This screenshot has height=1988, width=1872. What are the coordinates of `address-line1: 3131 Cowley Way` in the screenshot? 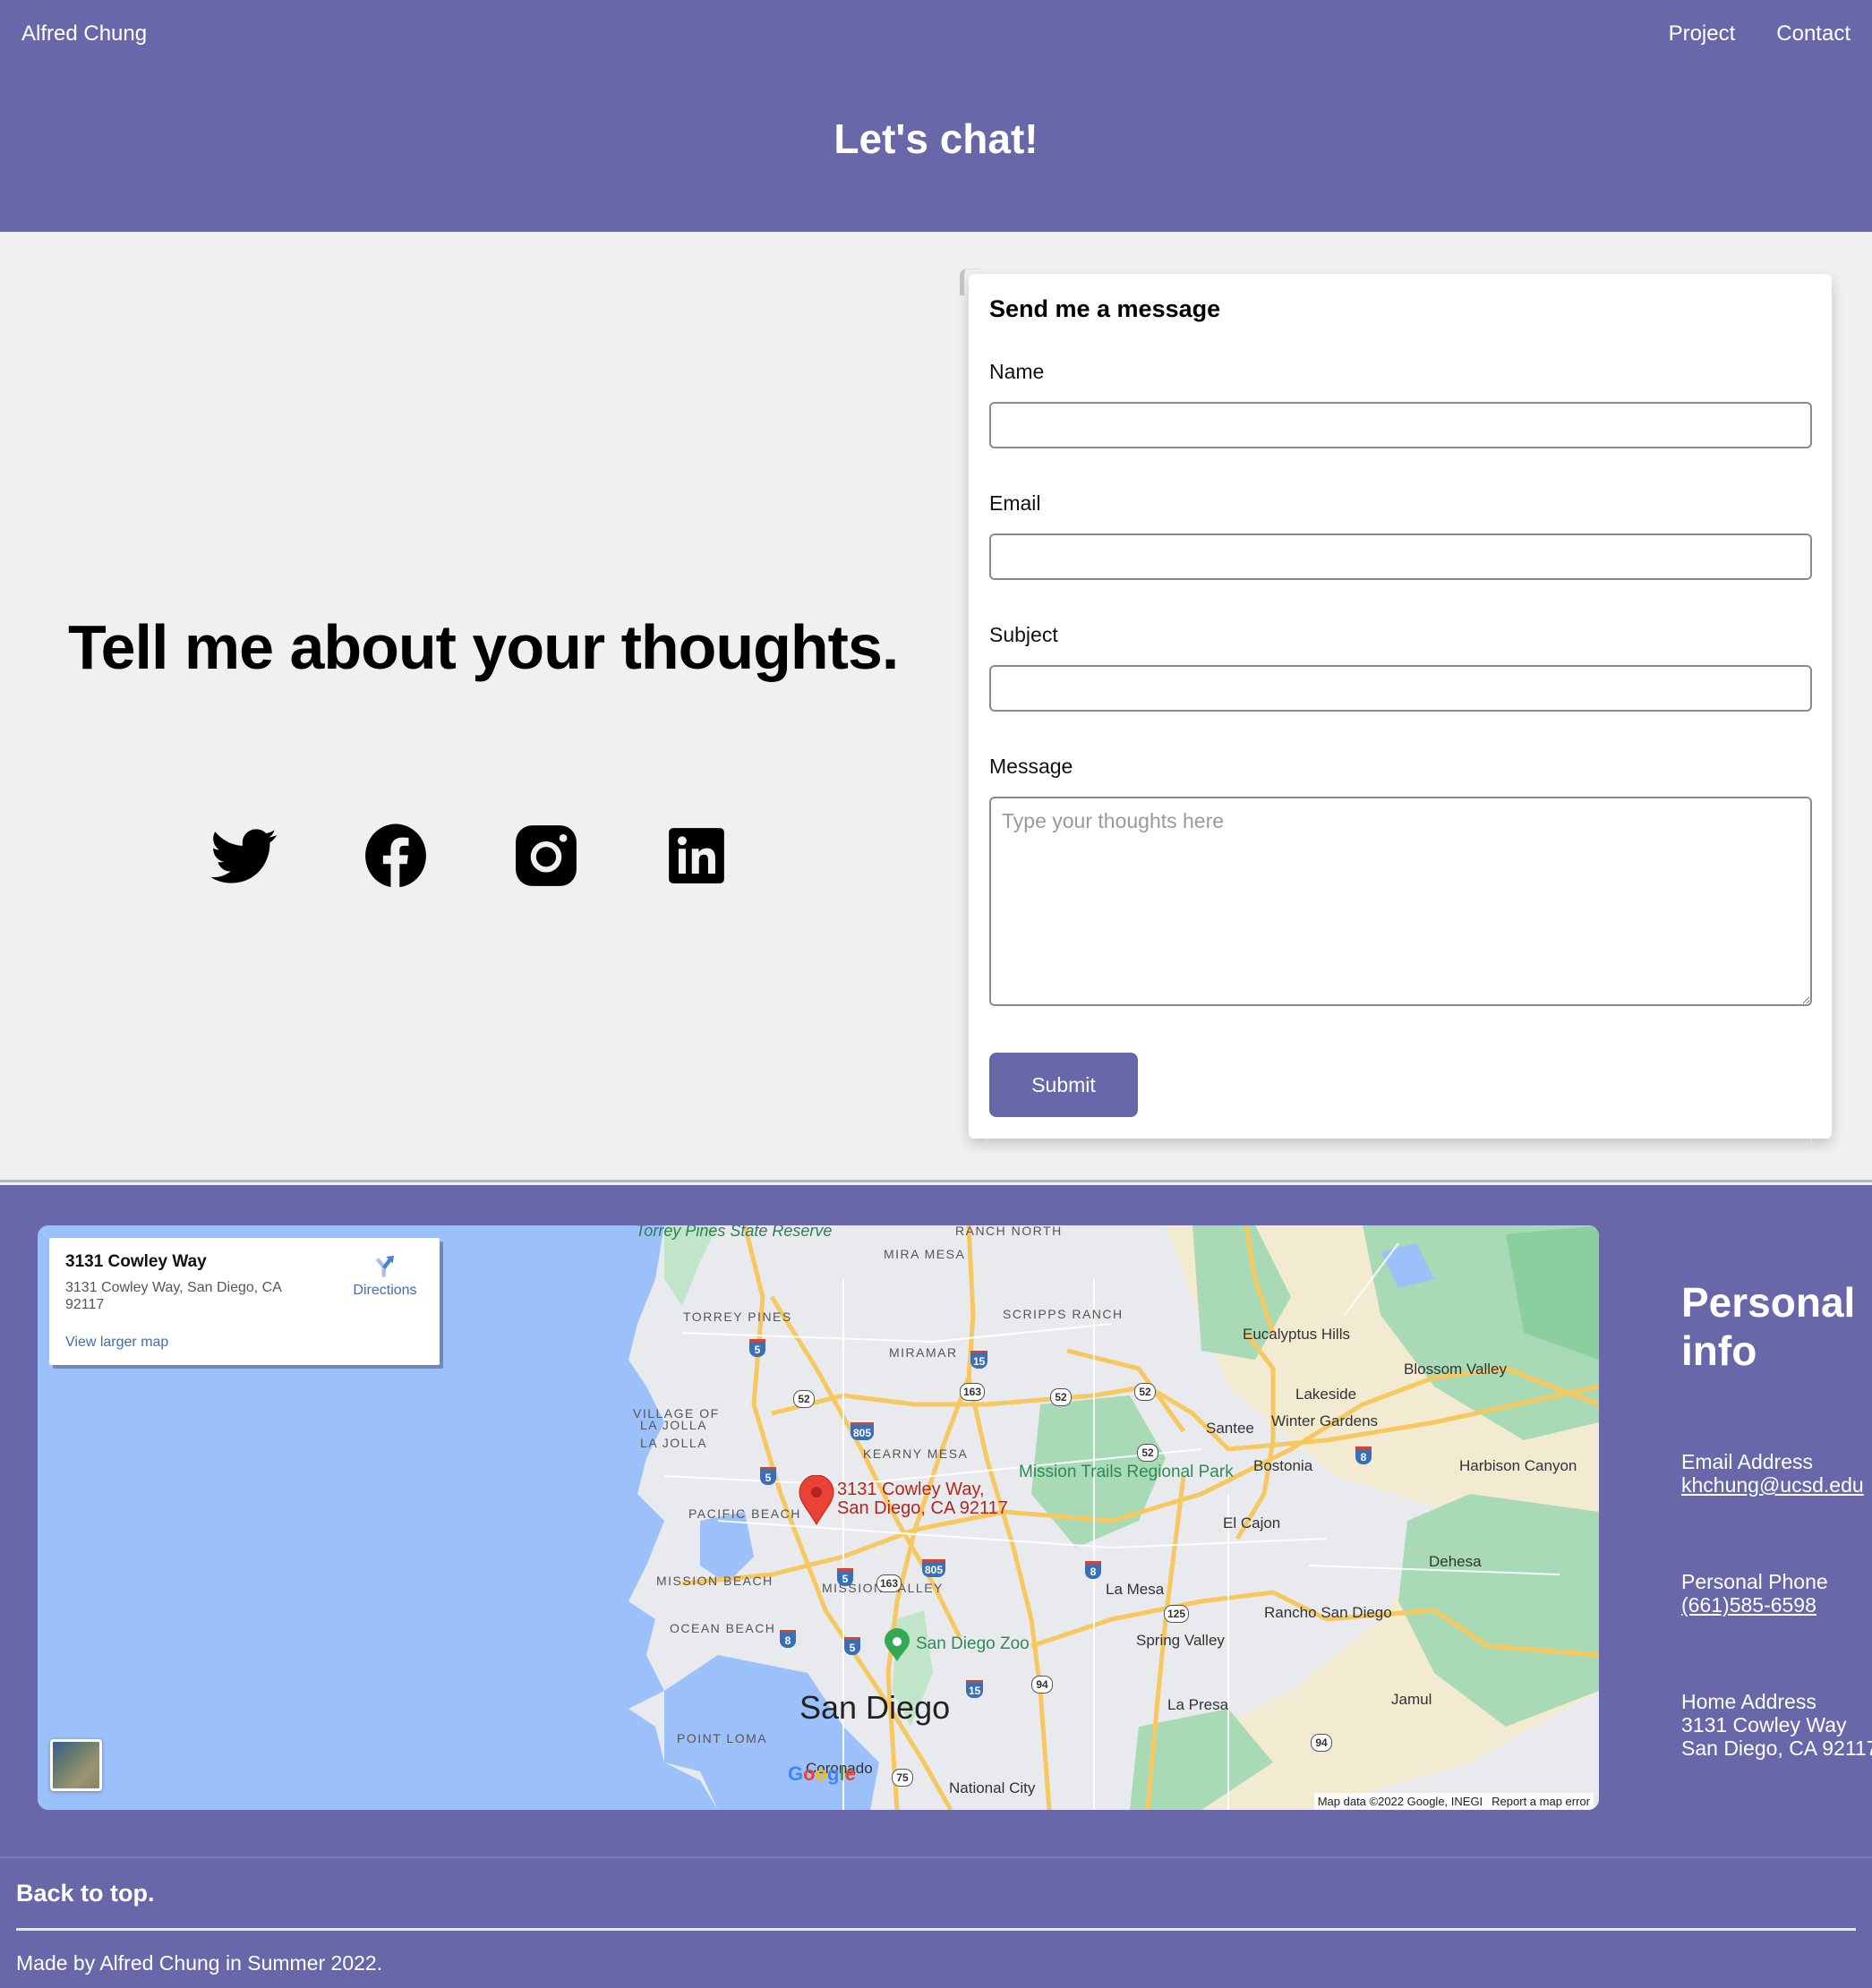 It's located at (1764, 1725).